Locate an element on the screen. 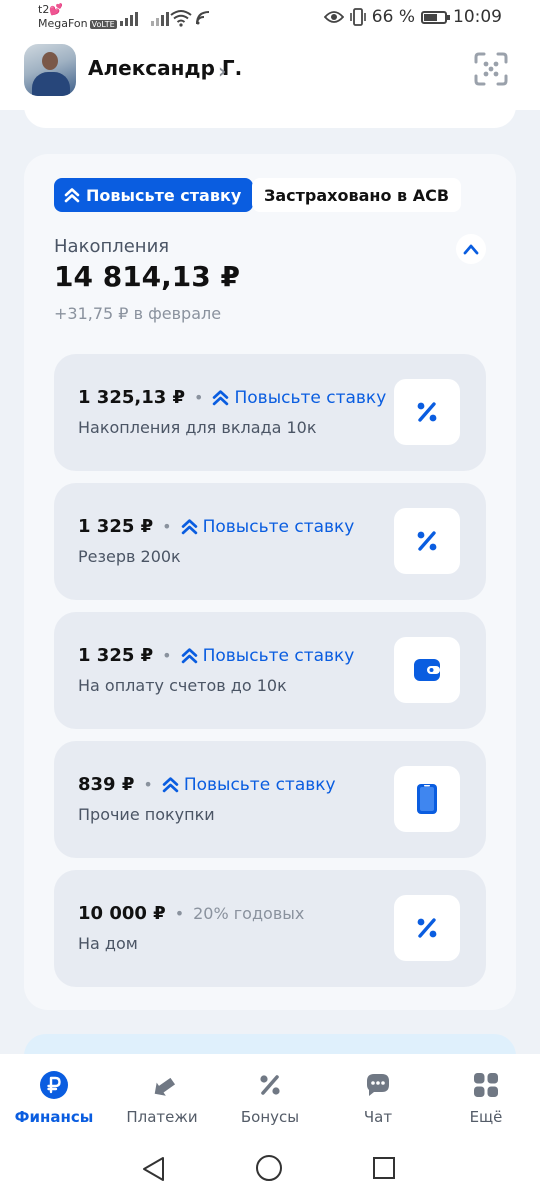 This screenshot has height=1200, width=540. battery-icon is located at coordinates (435, 17).